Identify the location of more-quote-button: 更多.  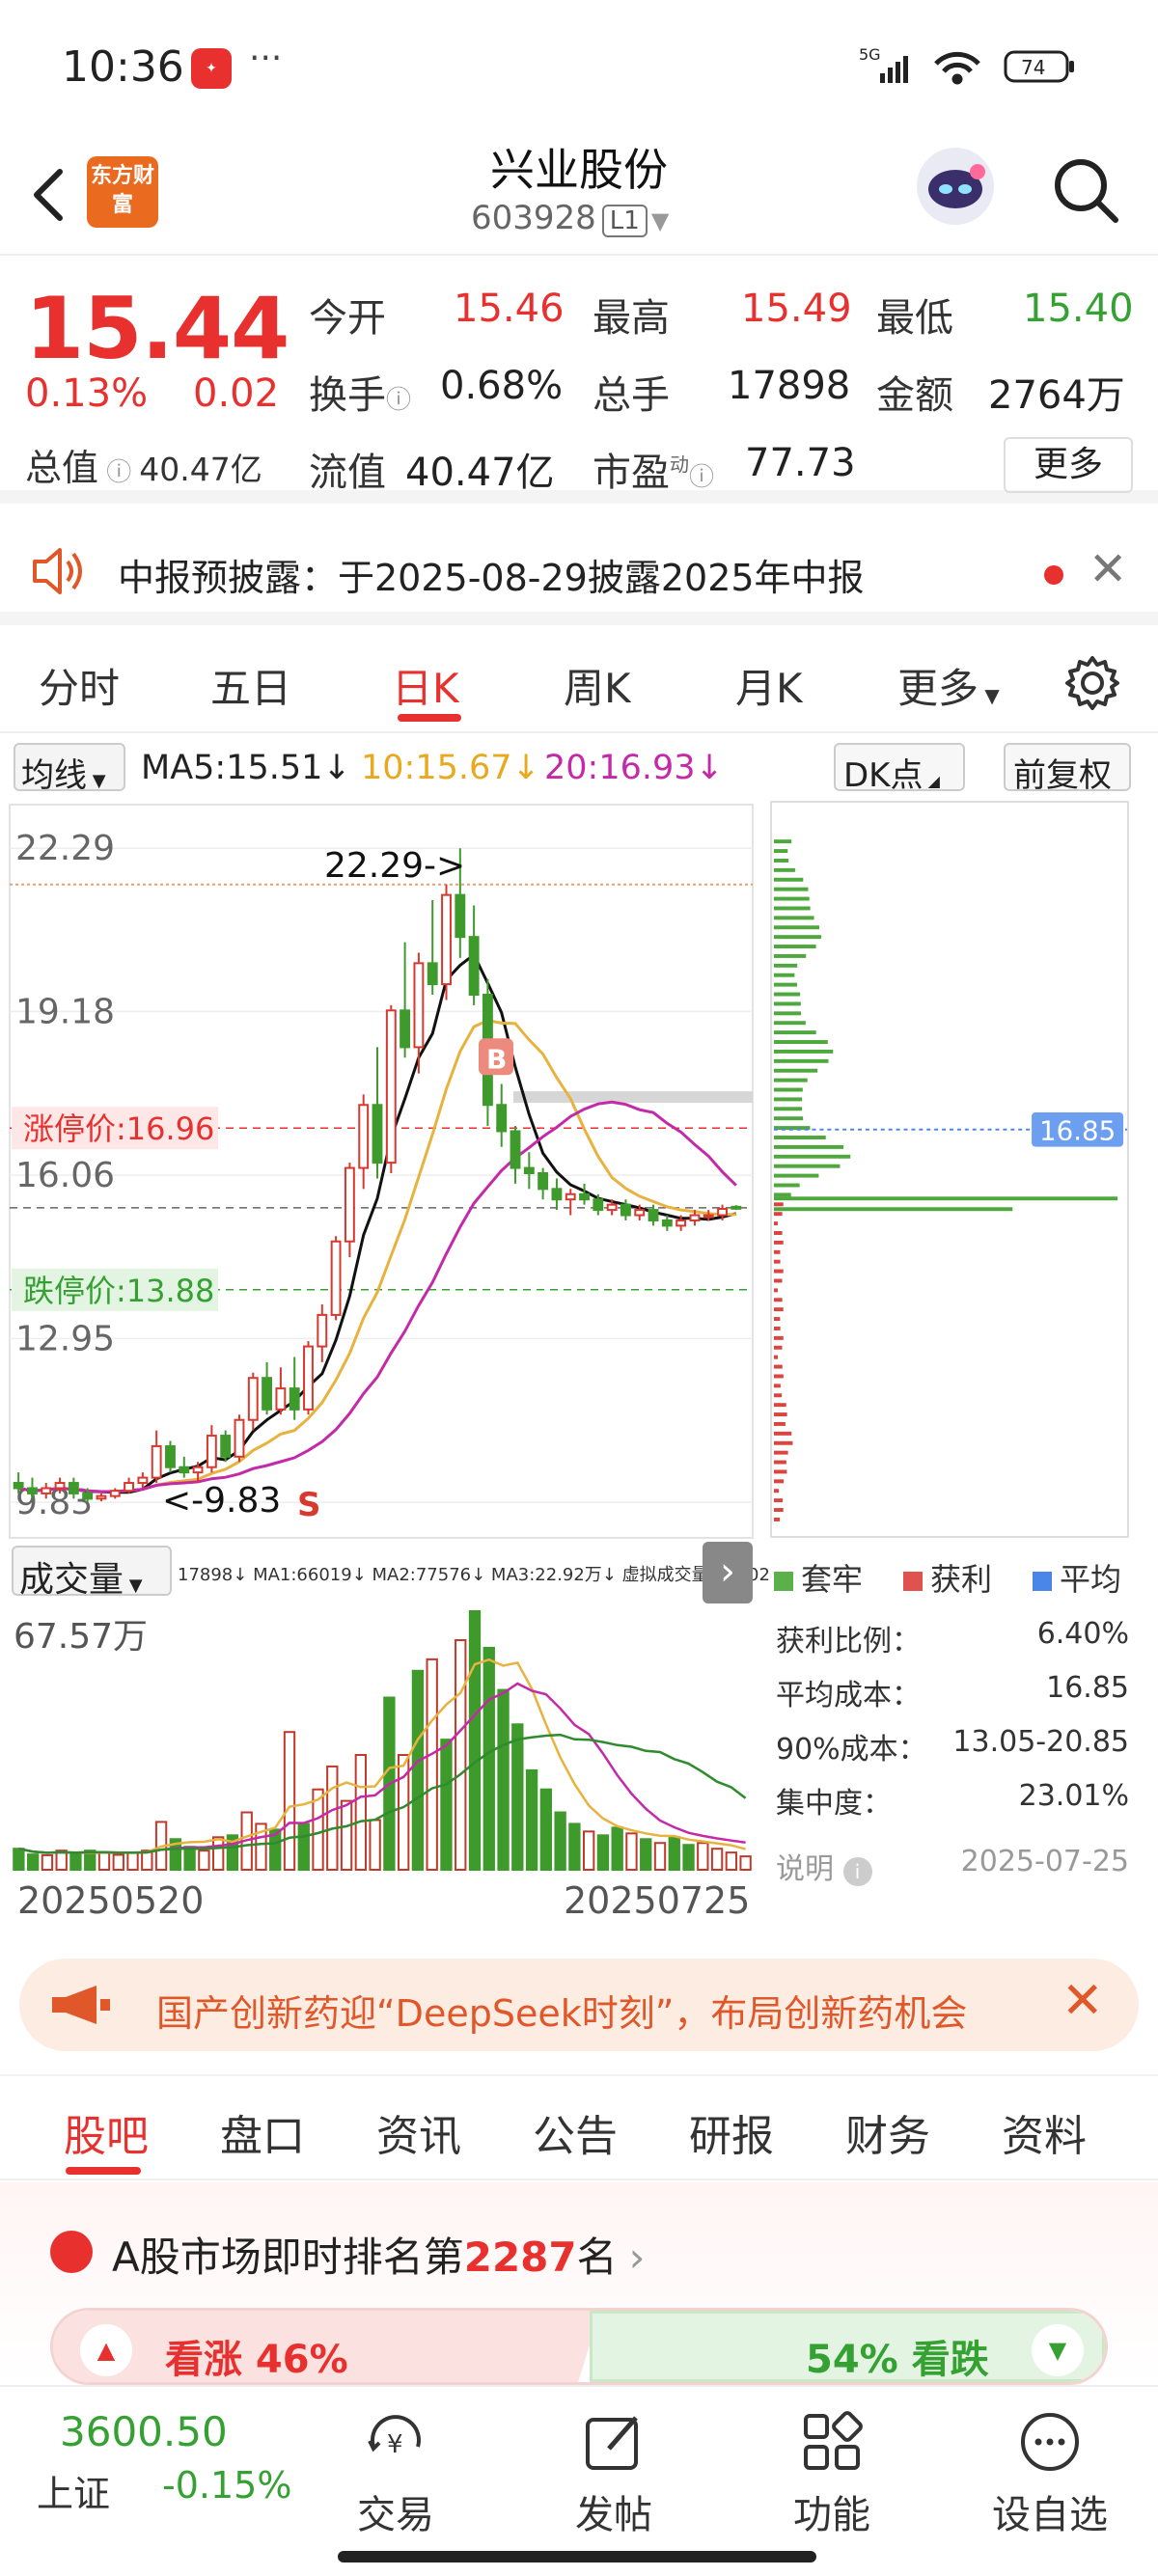
(1068, 465).